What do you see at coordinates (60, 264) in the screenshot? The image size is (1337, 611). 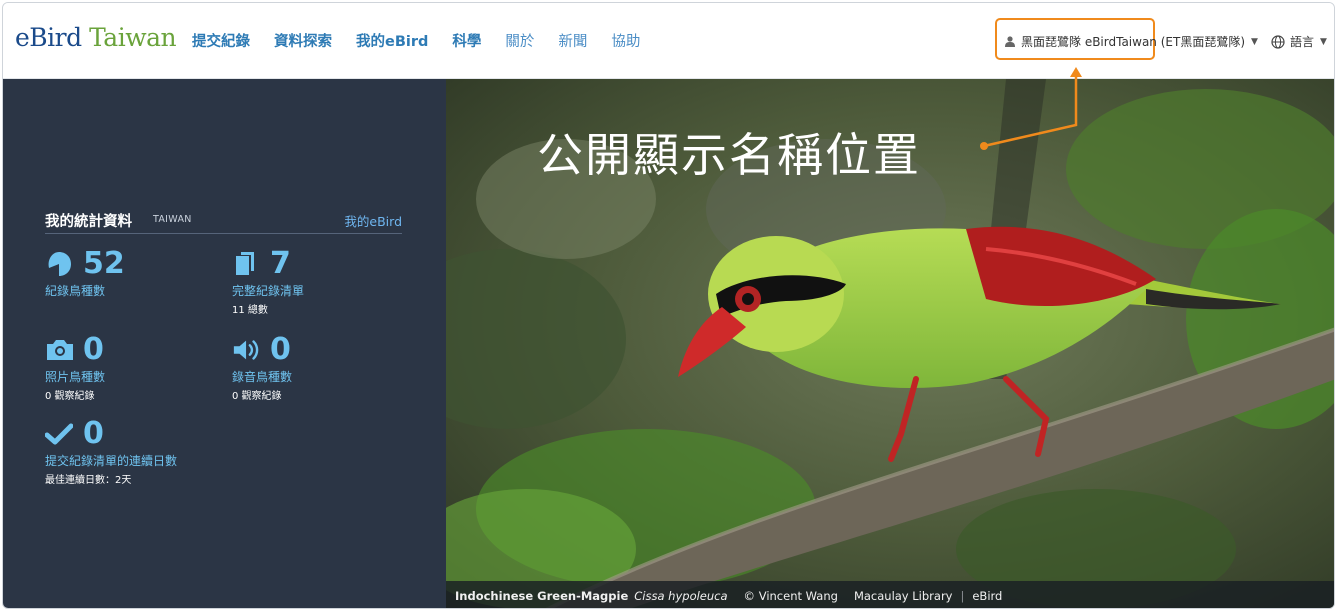 I see `species-icon` at bounding box center [60, 264].